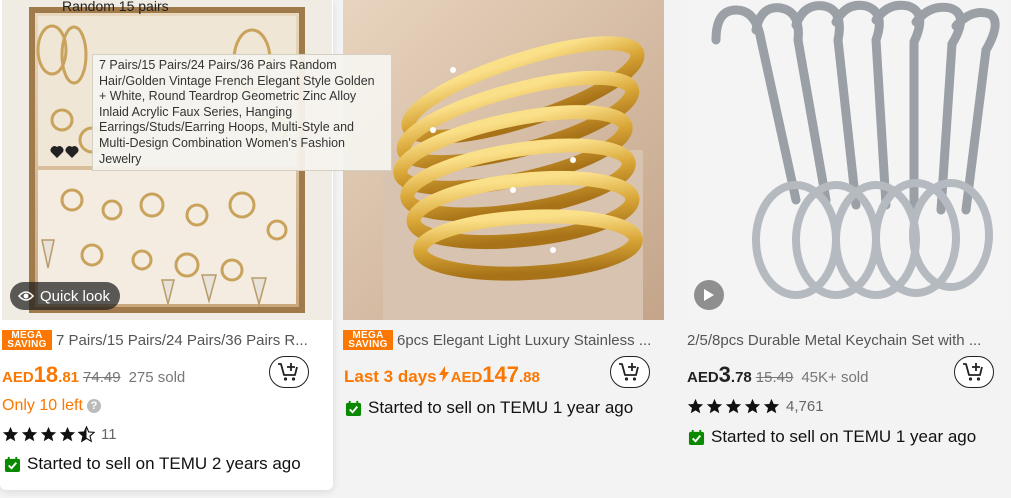  I want to click on old-price: 74.49, so click(102, 377).